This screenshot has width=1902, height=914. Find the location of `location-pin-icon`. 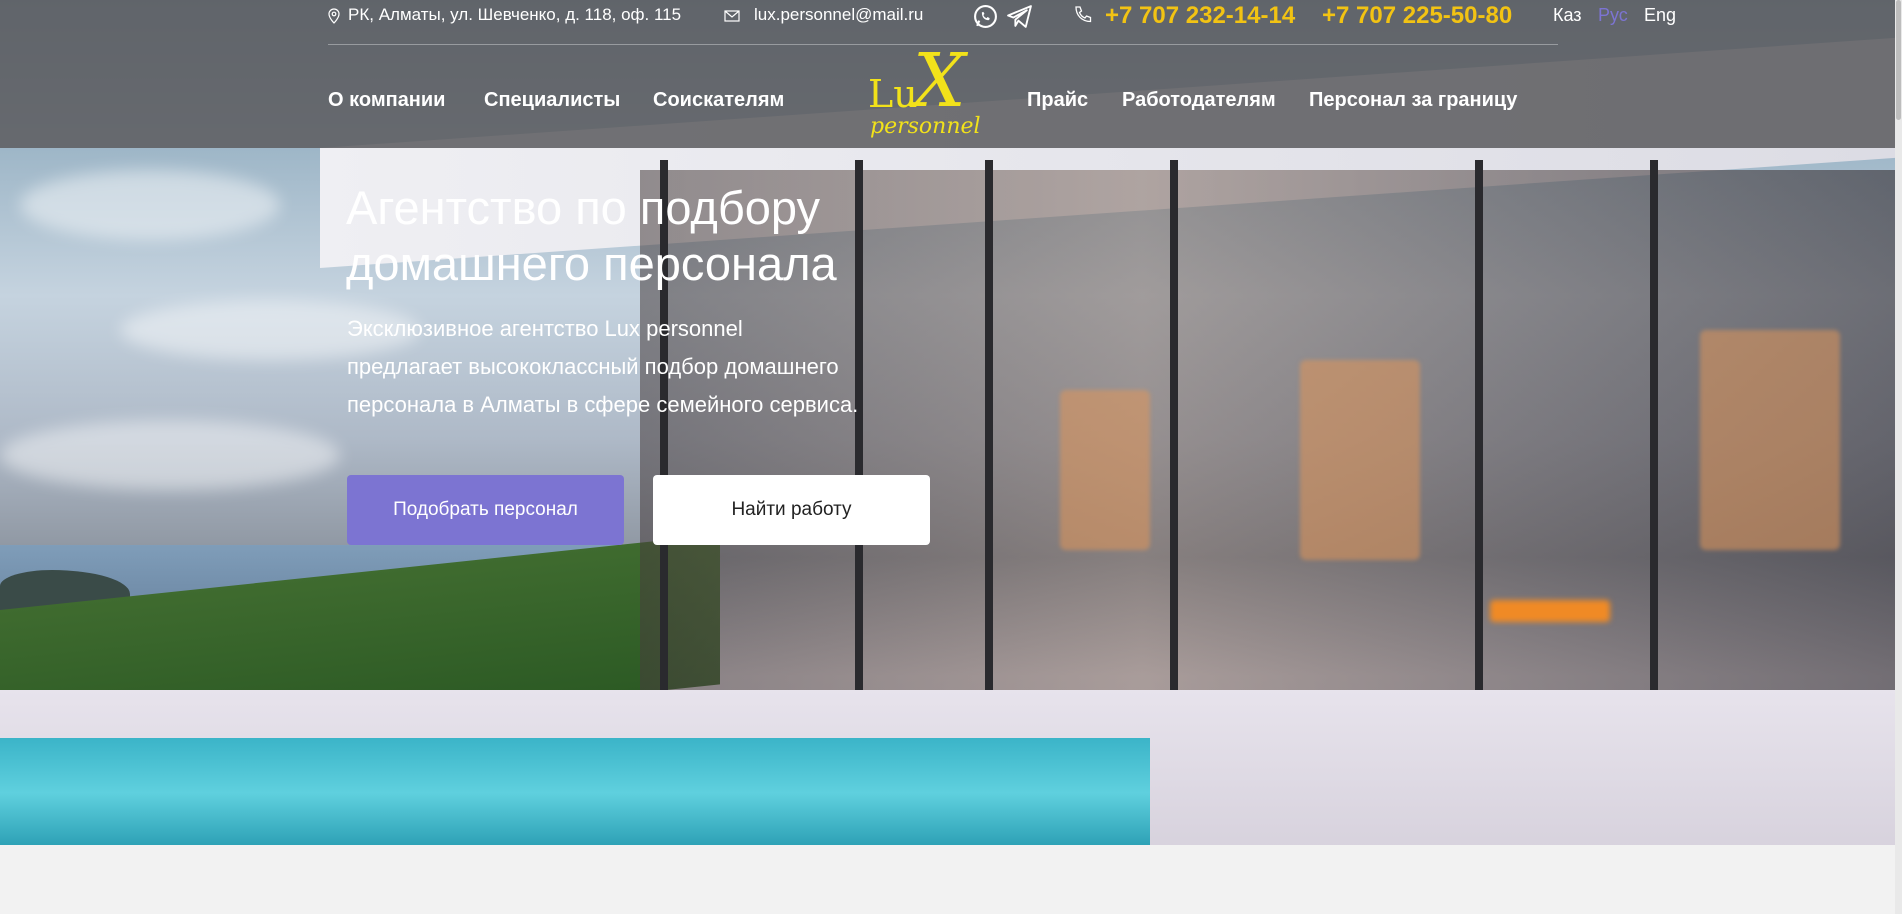

location-pin-icon is located at coordinates (334, 15).